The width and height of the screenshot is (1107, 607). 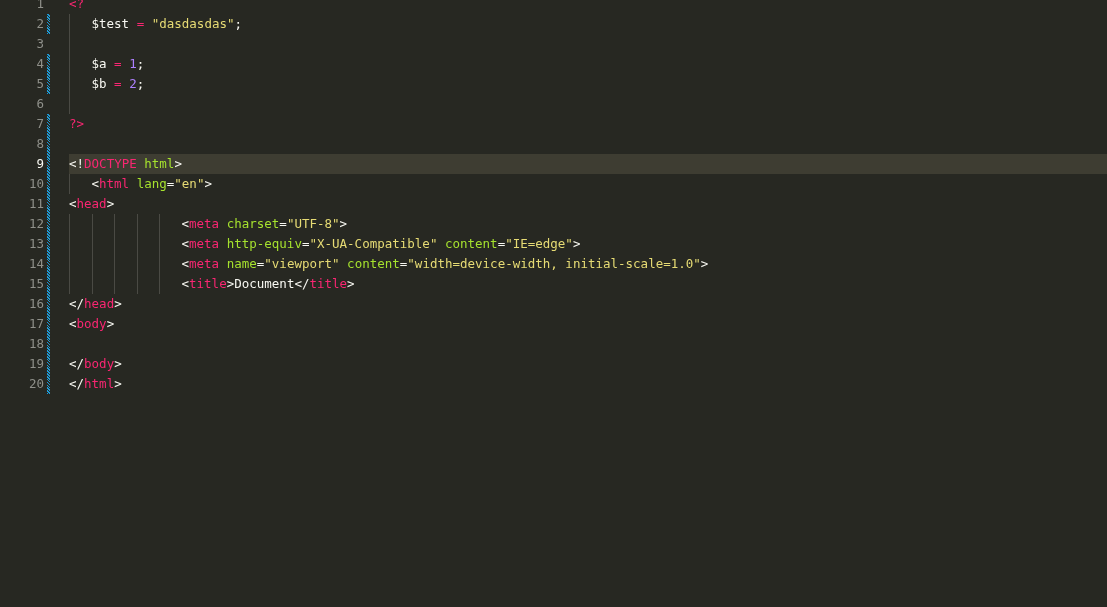 I want to click on line-number: 6, so click(x=39, y=104).